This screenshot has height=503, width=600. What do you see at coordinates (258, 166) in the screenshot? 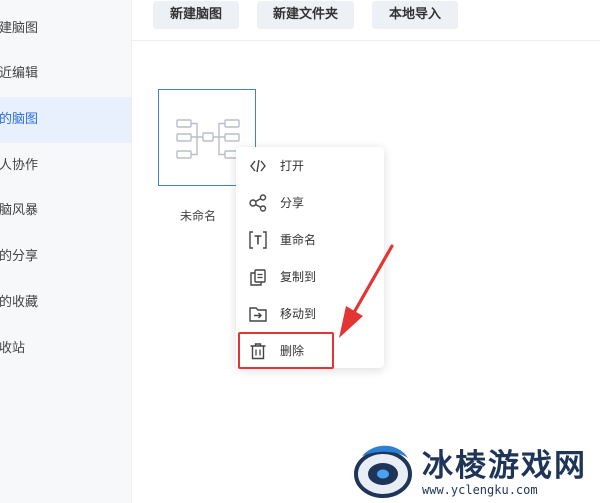
I see `code-brackets-icon` at bounding box center [258, 166].